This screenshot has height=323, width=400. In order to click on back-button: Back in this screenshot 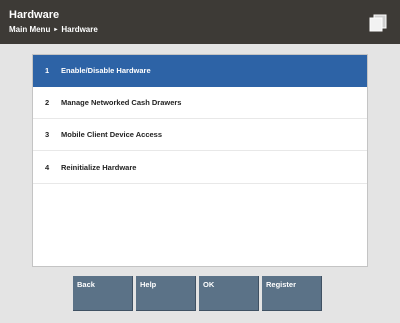, I will do `click(103, 293)`.